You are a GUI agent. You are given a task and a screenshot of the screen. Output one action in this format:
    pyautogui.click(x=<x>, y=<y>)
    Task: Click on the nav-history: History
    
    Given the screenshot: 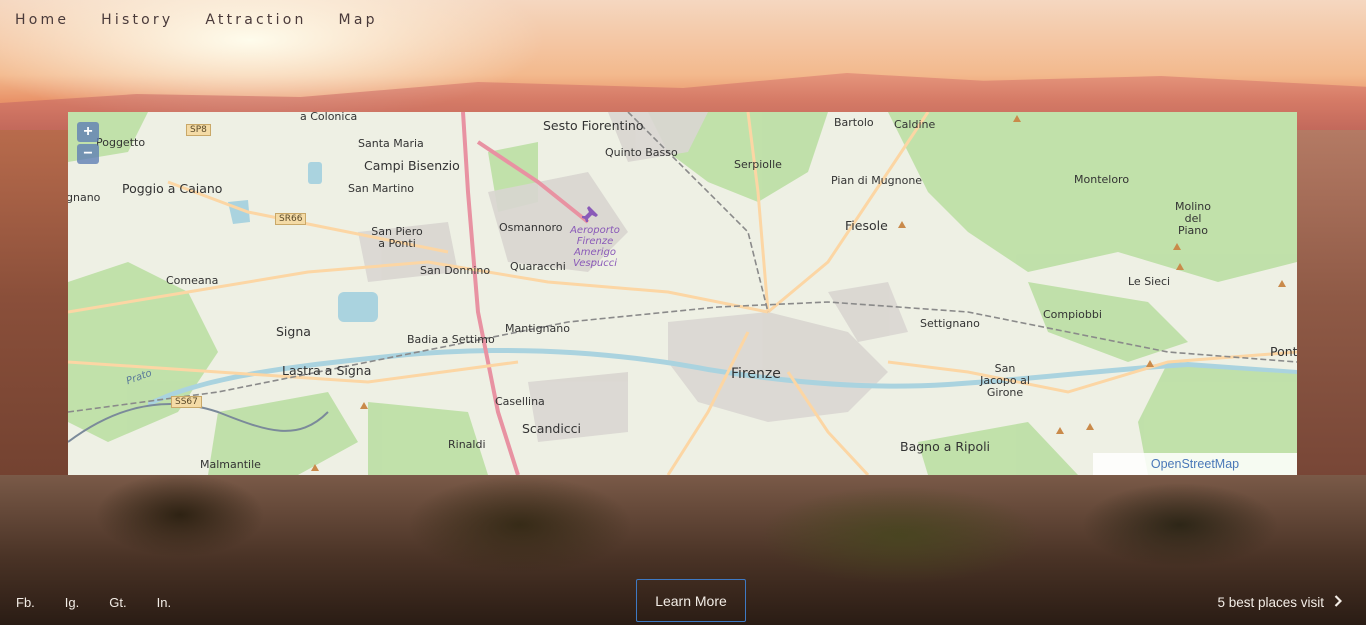 What is the action you would take?
    pyautogui.click(x=137, y=20)
    